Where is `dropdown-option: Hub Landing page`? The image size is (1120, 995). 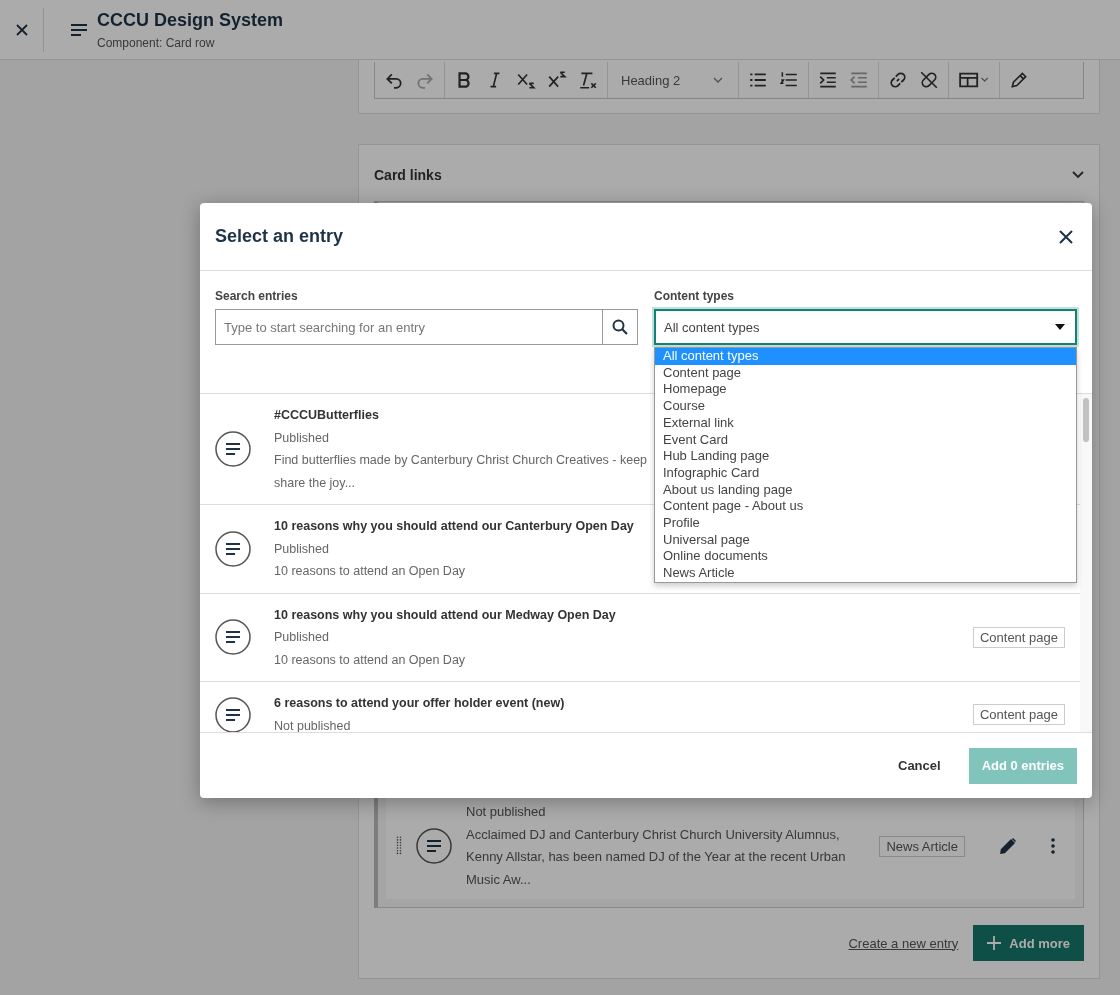 dropdown-option: Hub Landing page is located at coordinates (865, 456).